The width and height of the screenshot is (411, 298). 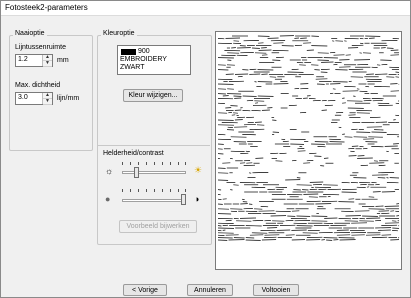 I want to click on color-brand: EMBROIDERY, so click(x=143, y=59).